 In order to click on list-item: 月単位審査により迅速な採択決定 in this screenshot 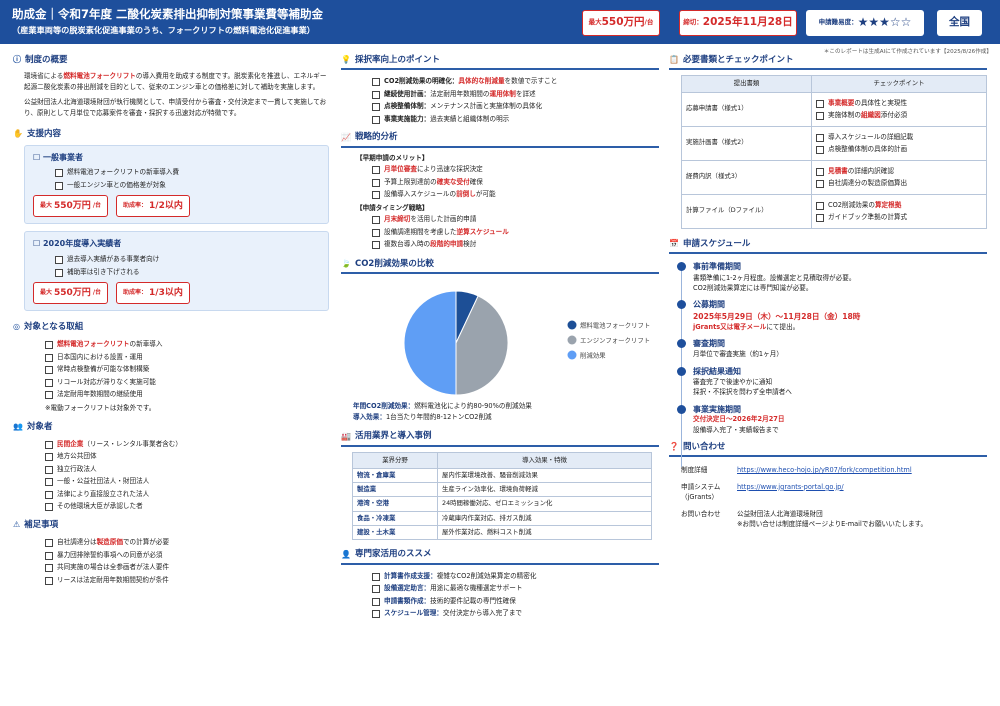, I will do `click(515, 169)`.